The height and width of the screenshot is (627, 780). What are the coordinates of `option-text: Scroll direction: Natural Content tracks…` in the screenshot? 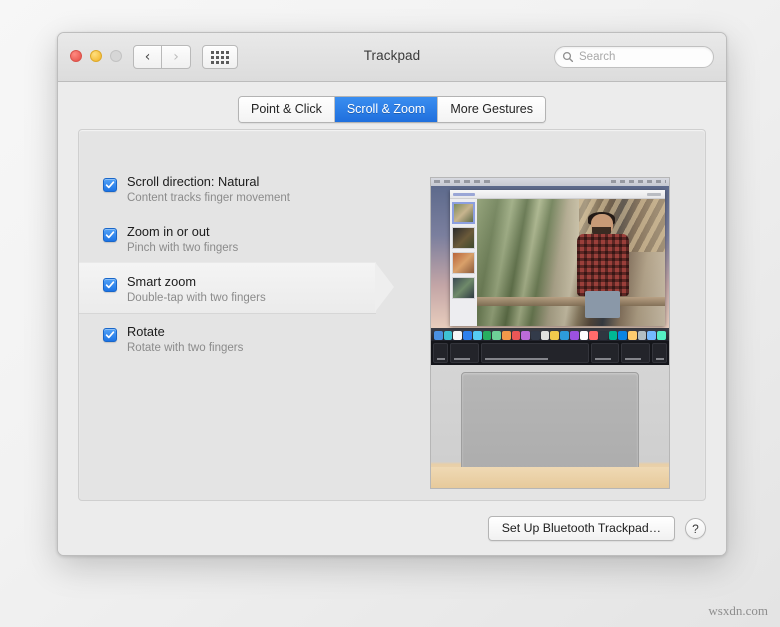 It's located at (208, 187).